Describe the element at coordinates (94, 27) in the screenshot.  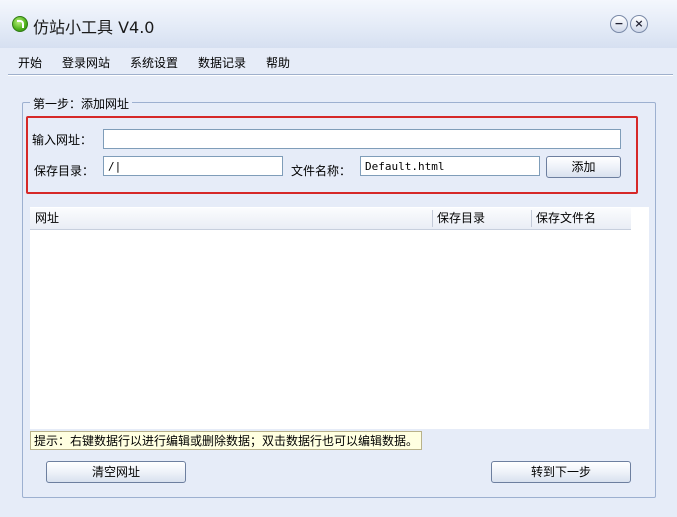
I see `window-title: 仿站小工具 V4.0` at that location.